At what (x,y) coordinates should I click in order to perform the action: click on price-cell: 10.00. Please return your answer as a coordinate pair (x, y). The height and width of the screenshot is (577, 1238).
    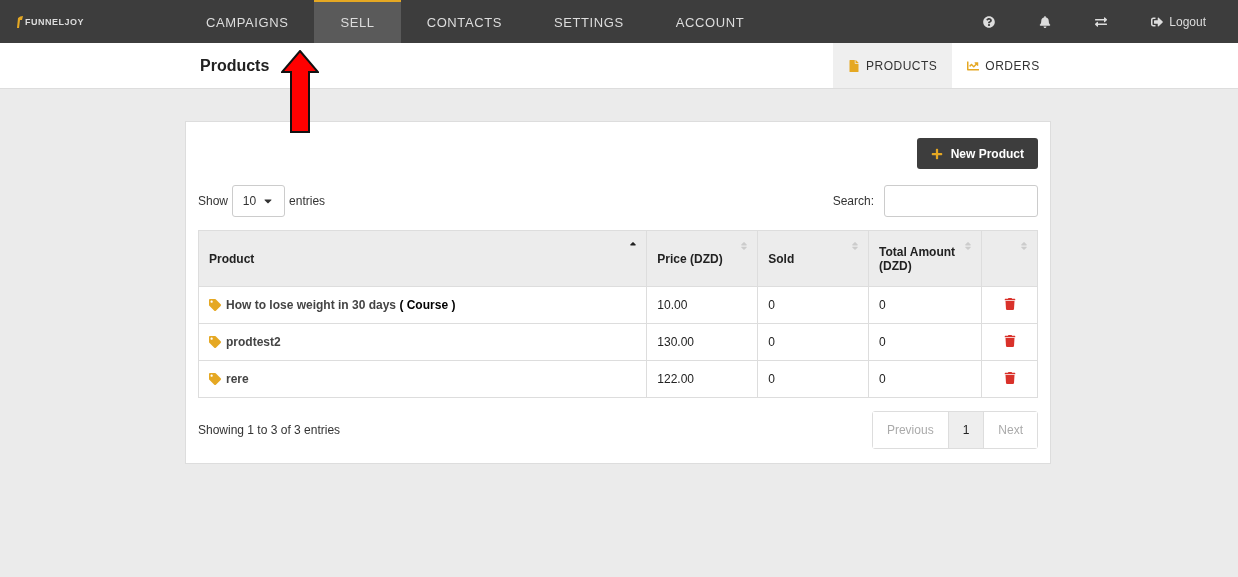
    Looking at the image, I should click on (702, 305).